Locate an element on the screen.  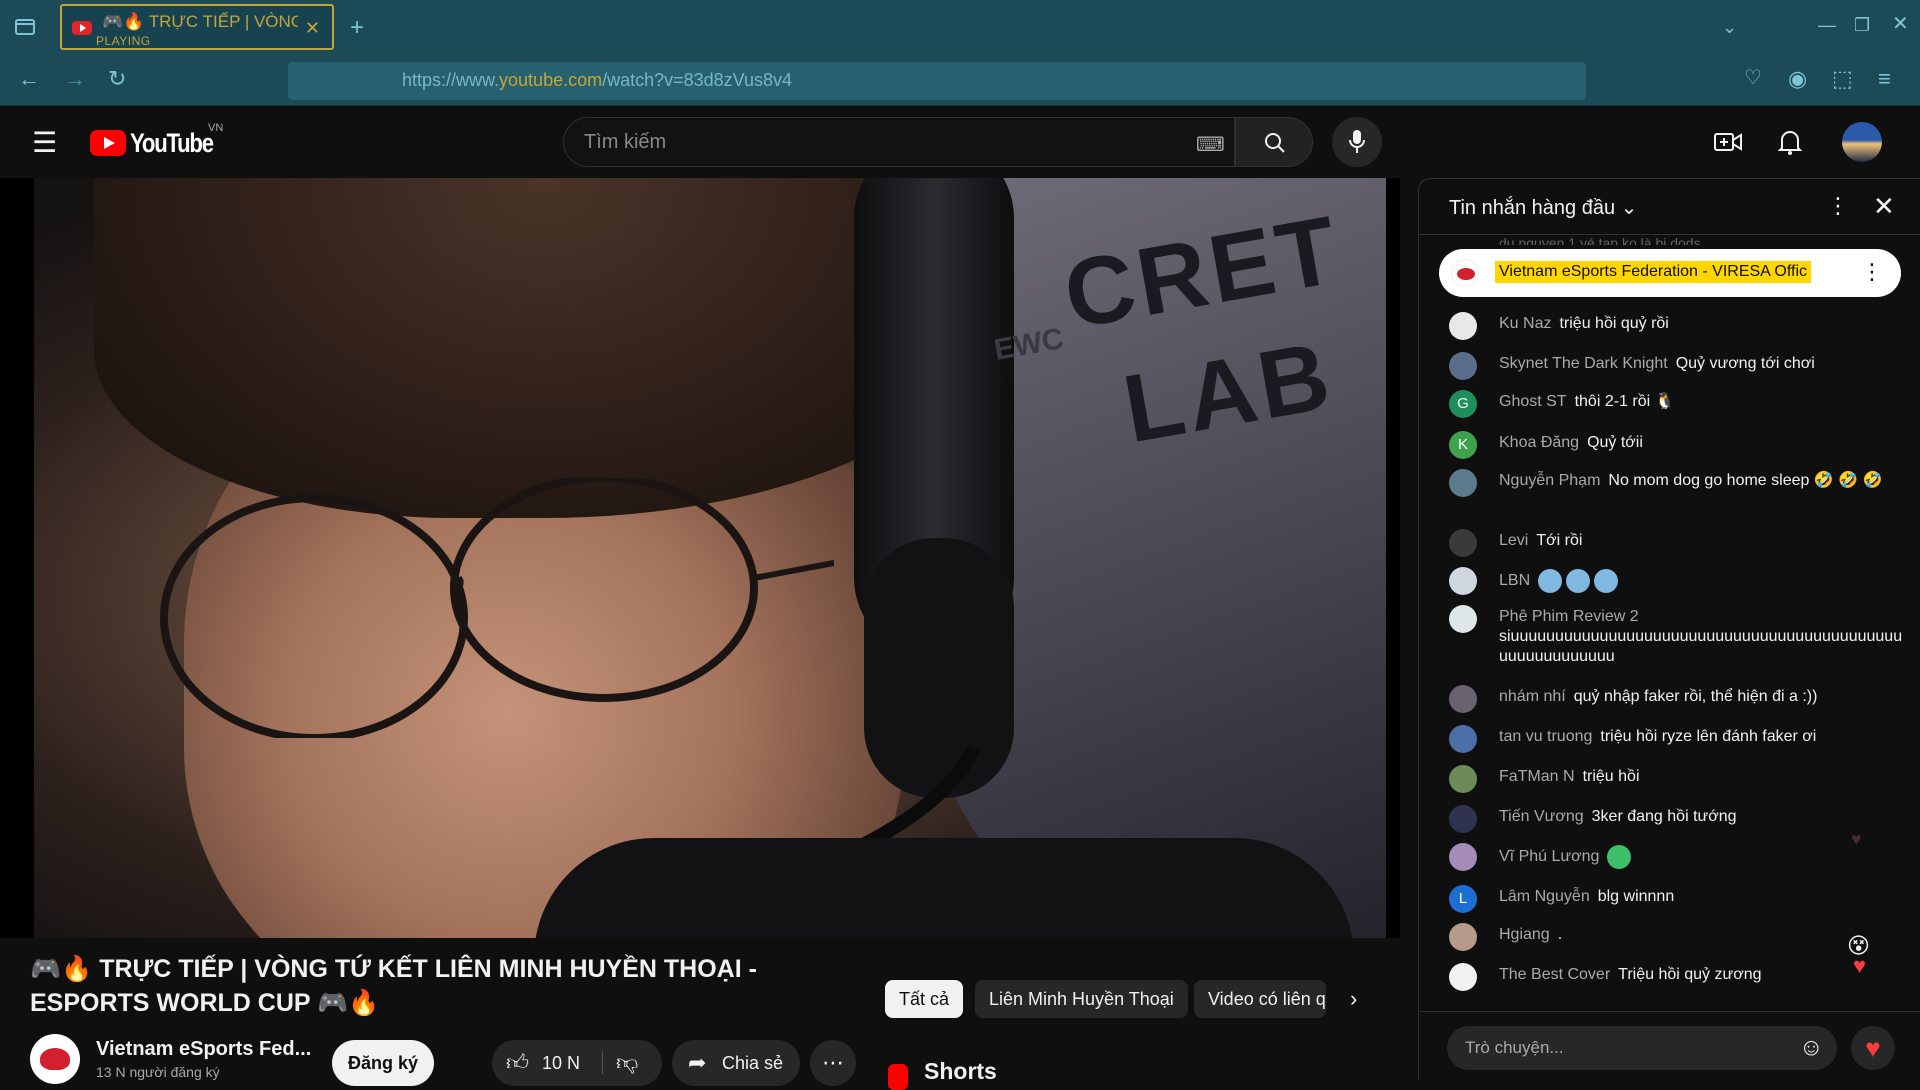
voice-search-button is located at coordinates (1357, 142).